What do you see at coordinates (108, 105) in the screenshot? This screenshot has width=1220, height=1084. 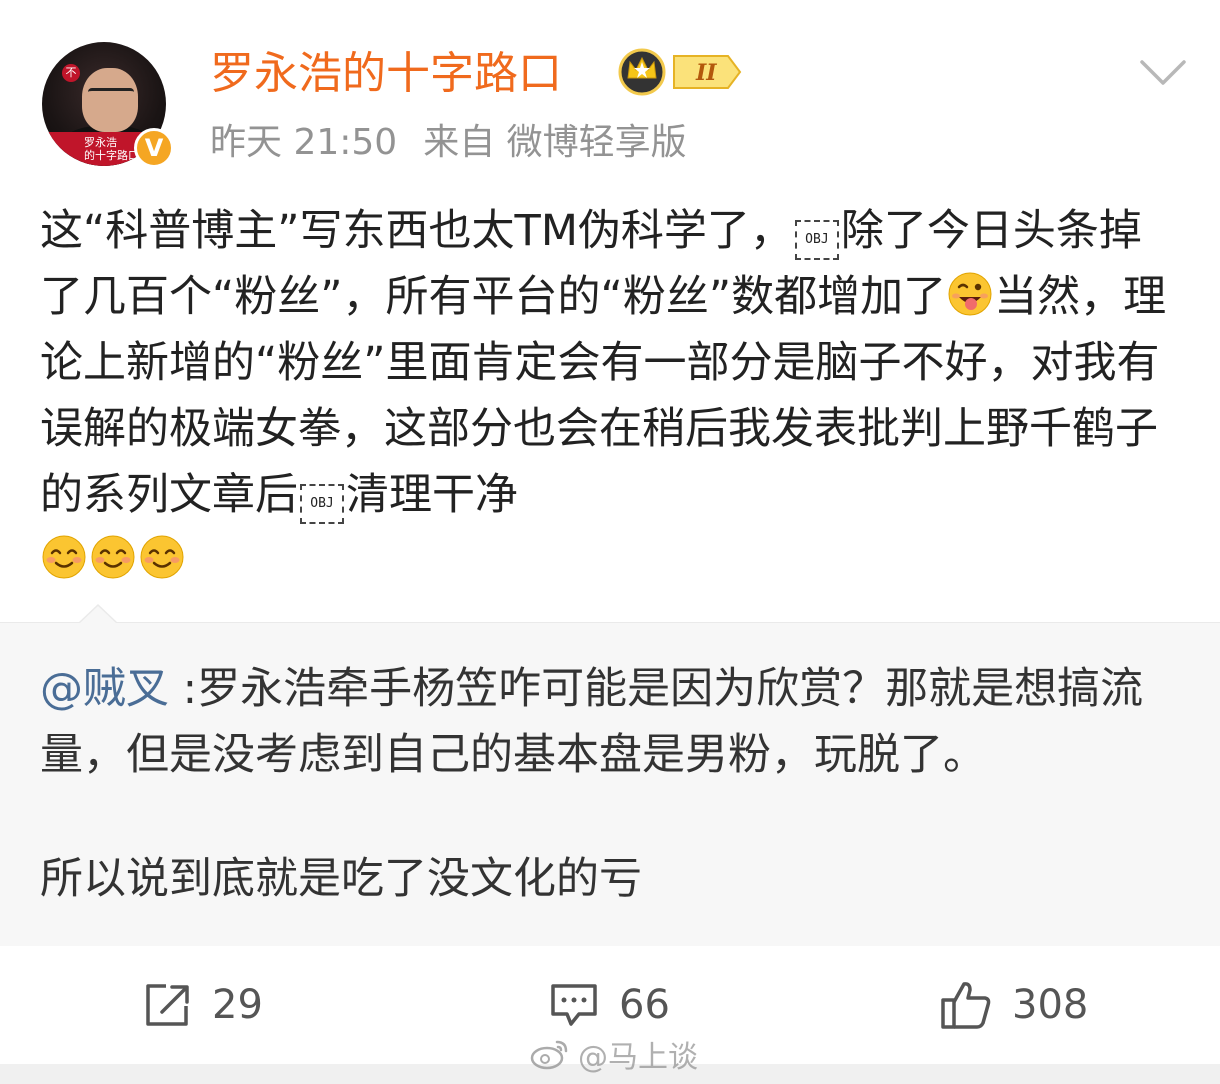 I see `avatar: 不 罗永浩 的十字路口 V` at bounding box center [108, 105].